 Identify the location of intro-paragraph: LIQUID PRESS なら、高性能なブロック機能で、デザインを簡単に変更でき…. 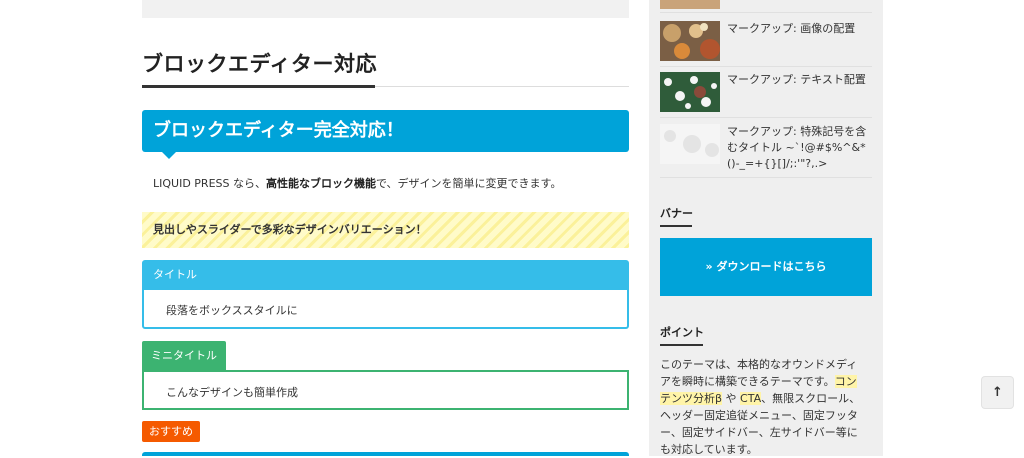
(357, 183).